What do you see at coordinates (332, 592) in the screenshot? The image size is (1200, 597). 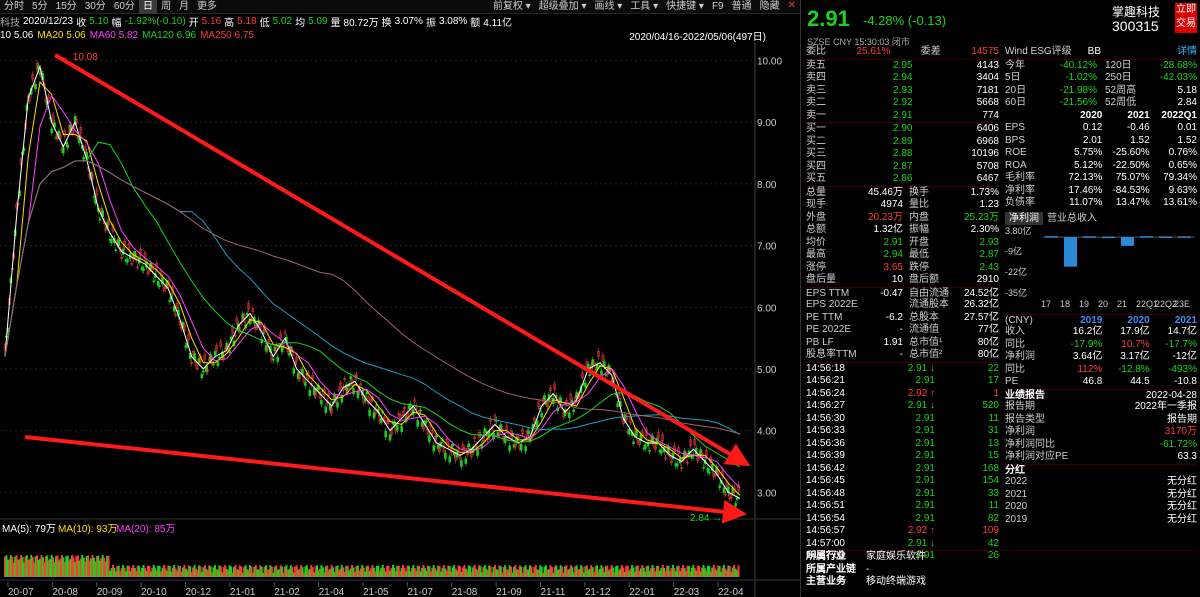 I see `x-tick-7: 21-04` at bounding box center [332, 592].